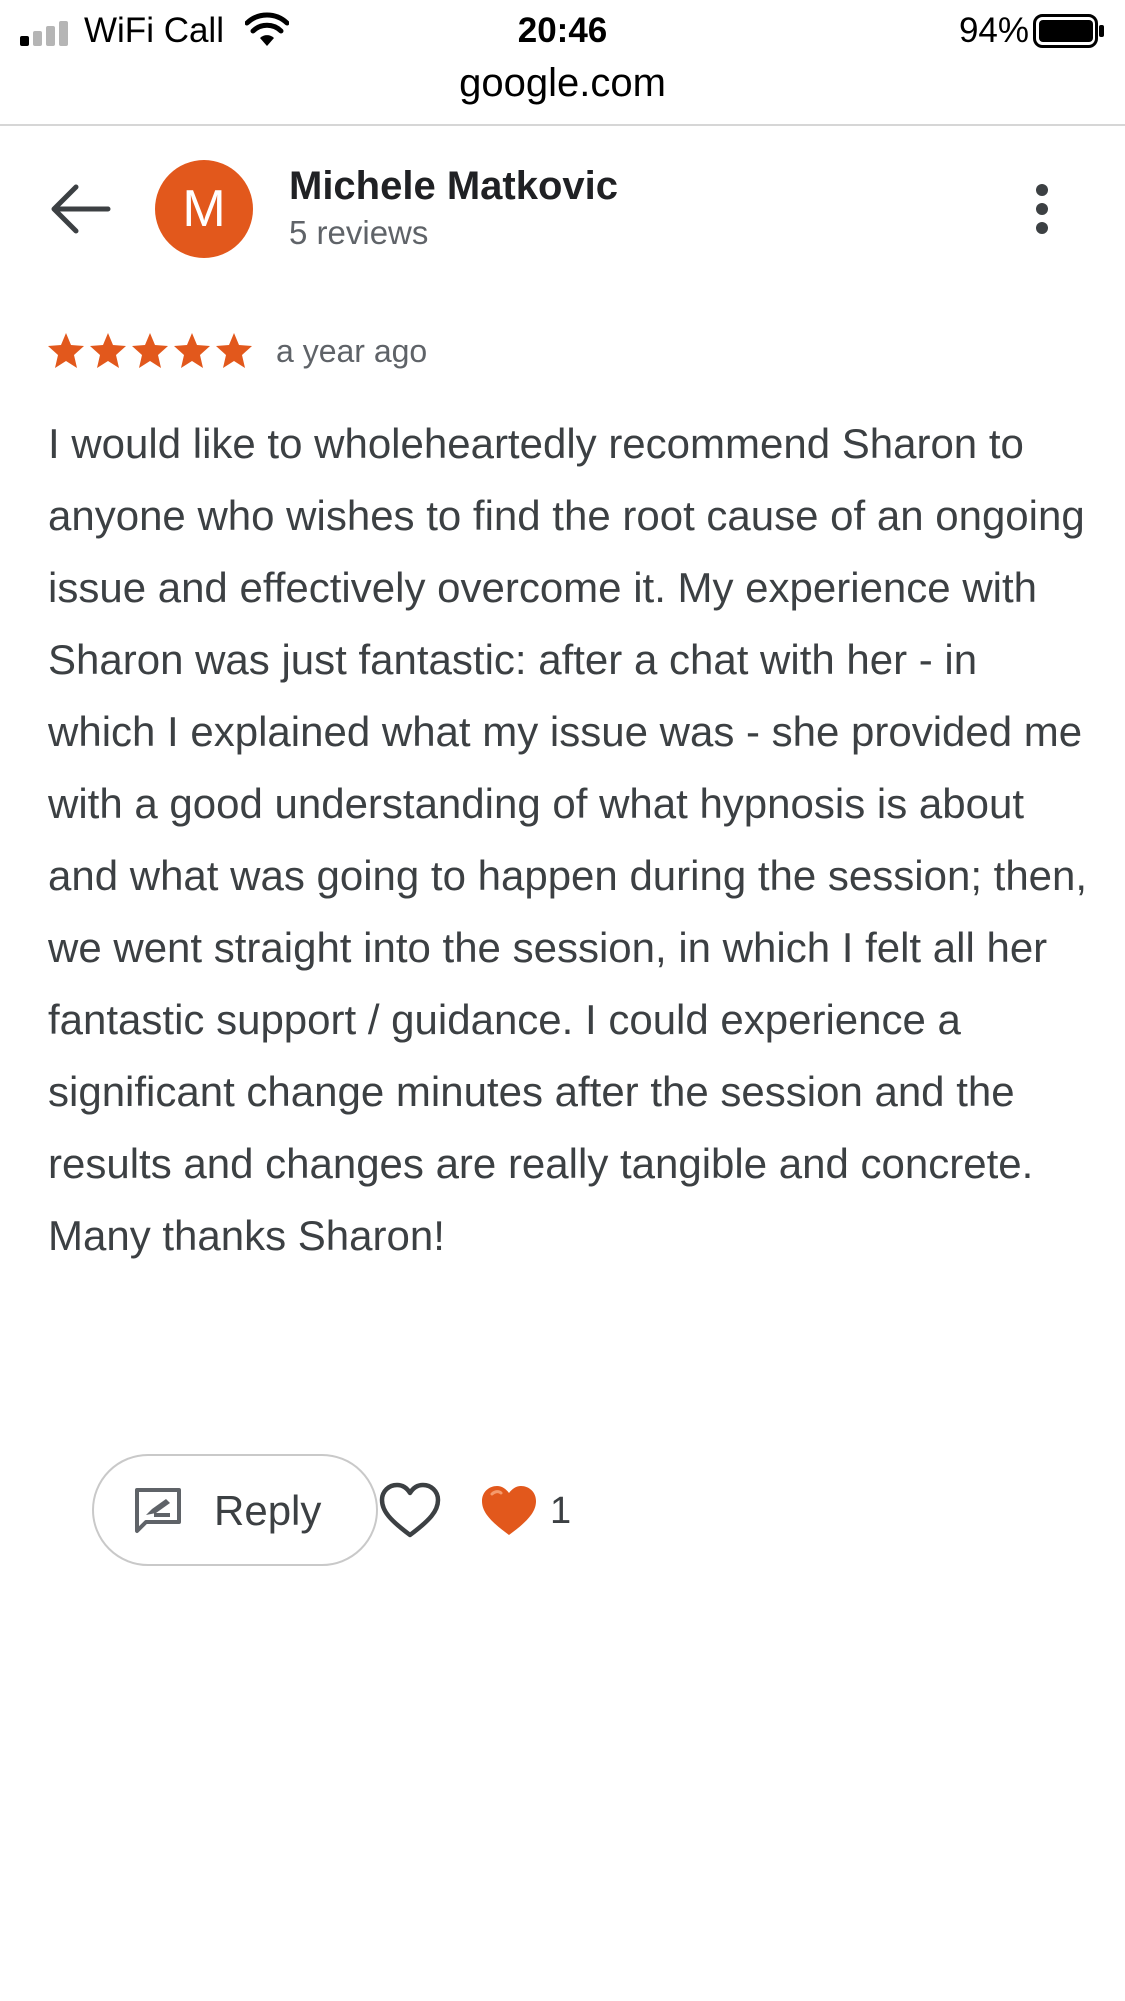 The width and height of the screenshot is (1125, 2001). Describe the element at coordinates (410, 1511) in the screenshot. I see `heart-outline-icon` at that location.